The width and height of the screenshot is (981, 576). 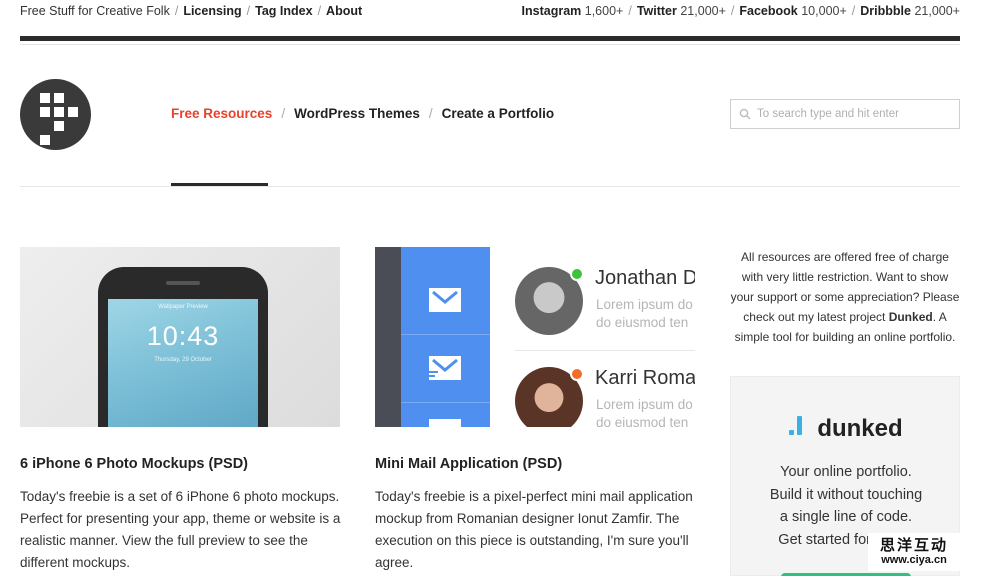 I want to click on sent-mail-icon, so click(x=445, y=368).